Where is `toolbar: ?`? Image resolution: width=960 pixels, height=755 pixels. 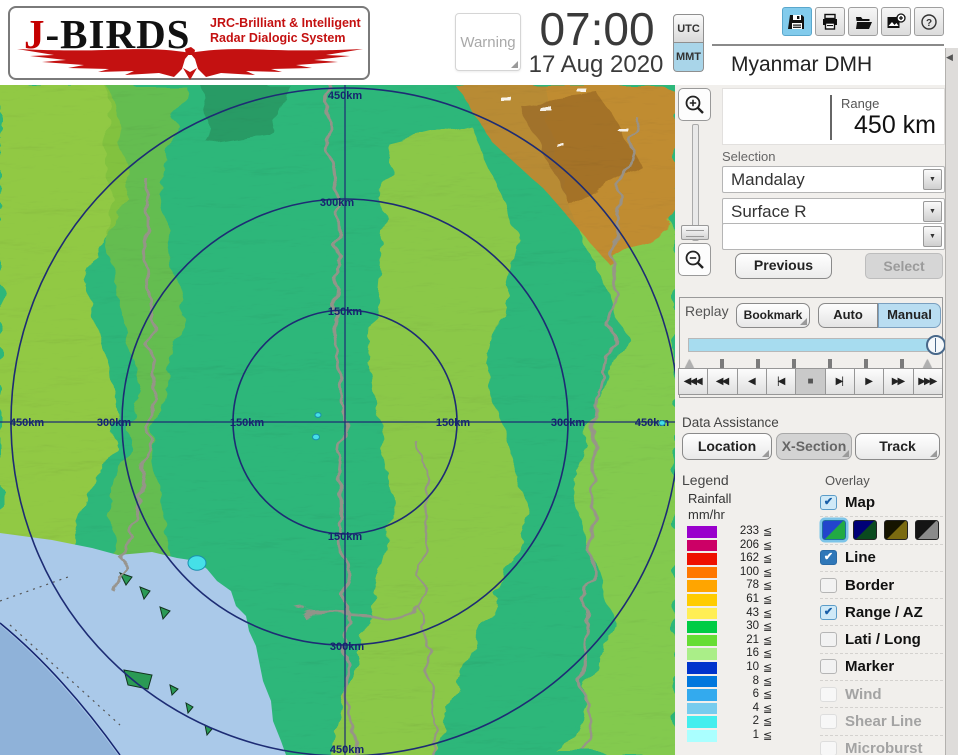
toolbar: ? is located at coordinates (863, 21).